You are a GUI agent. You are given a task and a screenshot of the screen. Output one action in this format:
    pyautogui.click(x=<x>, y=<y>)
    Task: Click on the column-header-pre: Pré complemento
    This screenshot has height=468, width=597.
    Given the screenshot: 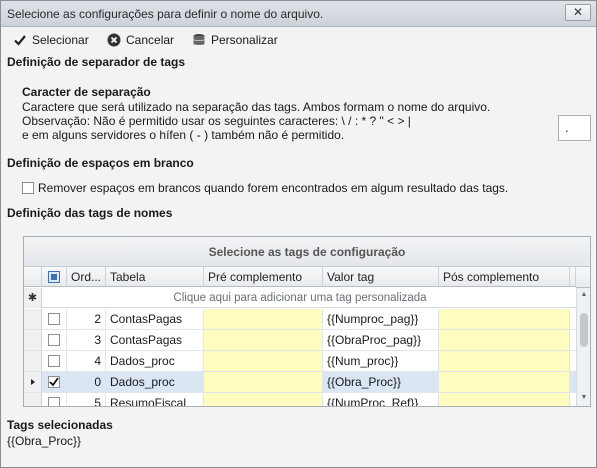 What is the action you would take?
    pyautogui.click(x=263, y=277)
    